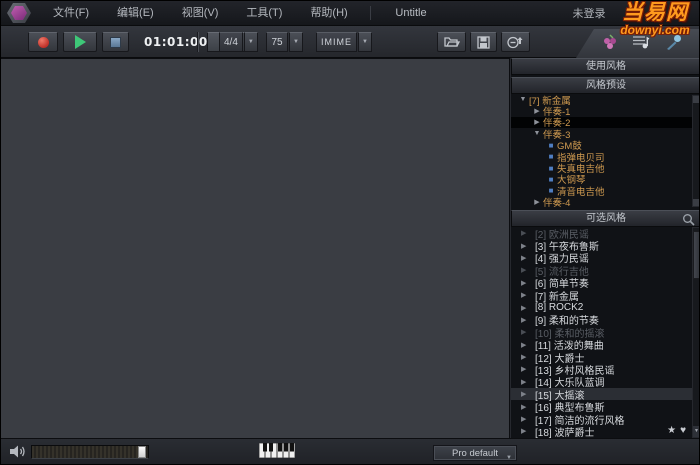 The image size is (700, 465). Describe the element at coordinates (200, 13) in the screenshot. I see `menu-view: 视图(V)` at that location.